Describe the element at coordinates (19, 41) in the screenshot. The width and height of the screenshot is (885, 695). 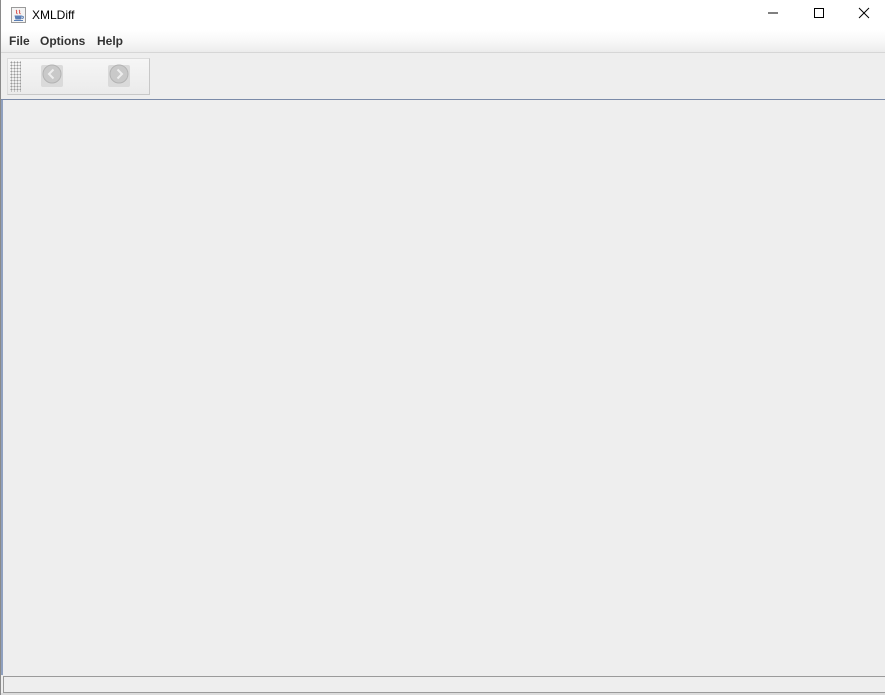
I see `menu-file: File` at that location.